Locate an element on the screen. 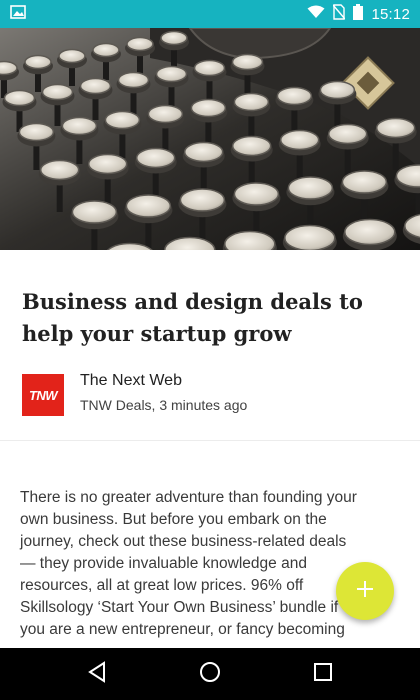  battery-icon is located at coordinates (358, 14).